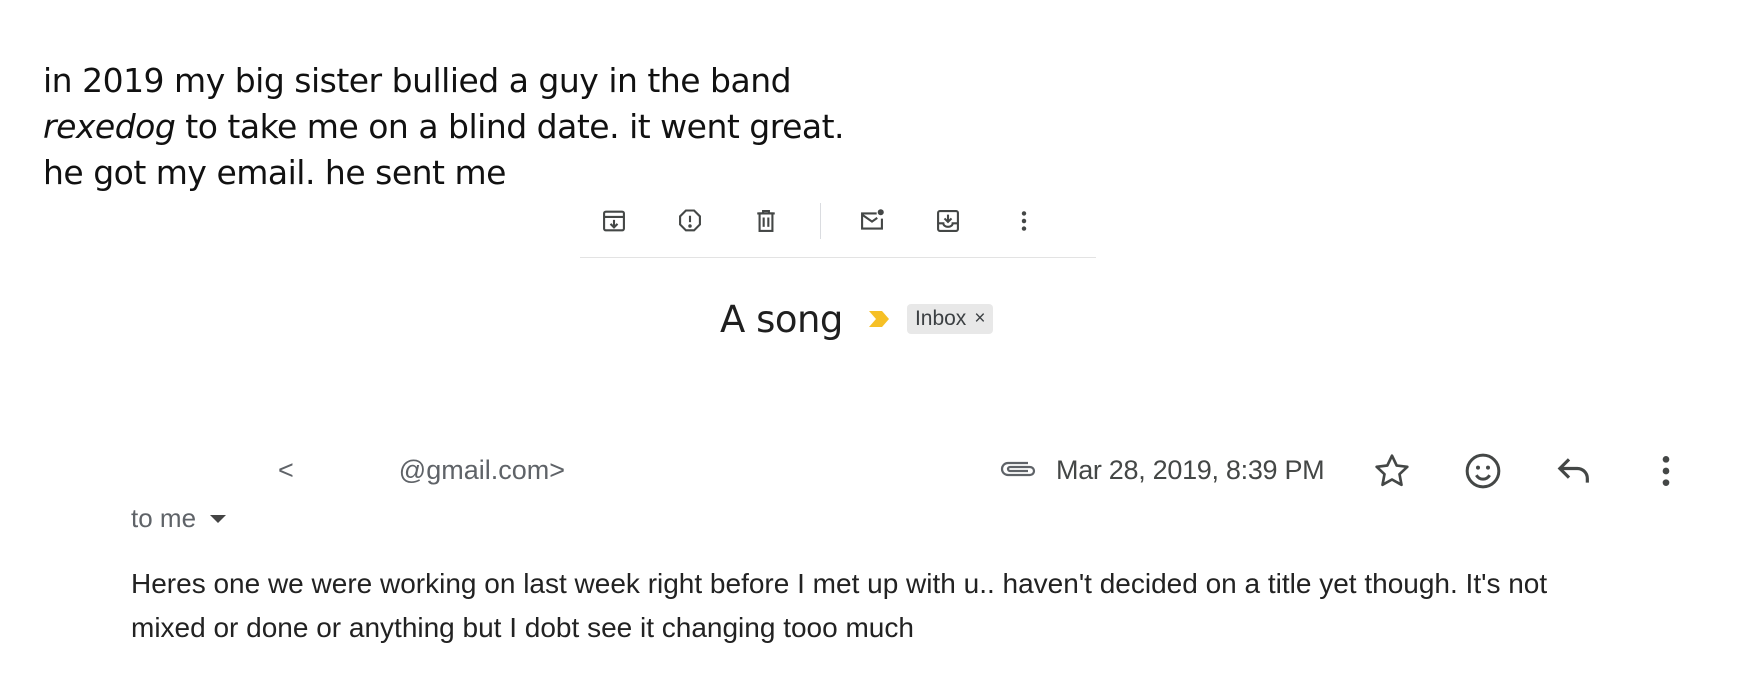  What do you see at coordinates (690, 221) in the screenshot?
I see `report-spam-icon` at bounding box center [690, 221].